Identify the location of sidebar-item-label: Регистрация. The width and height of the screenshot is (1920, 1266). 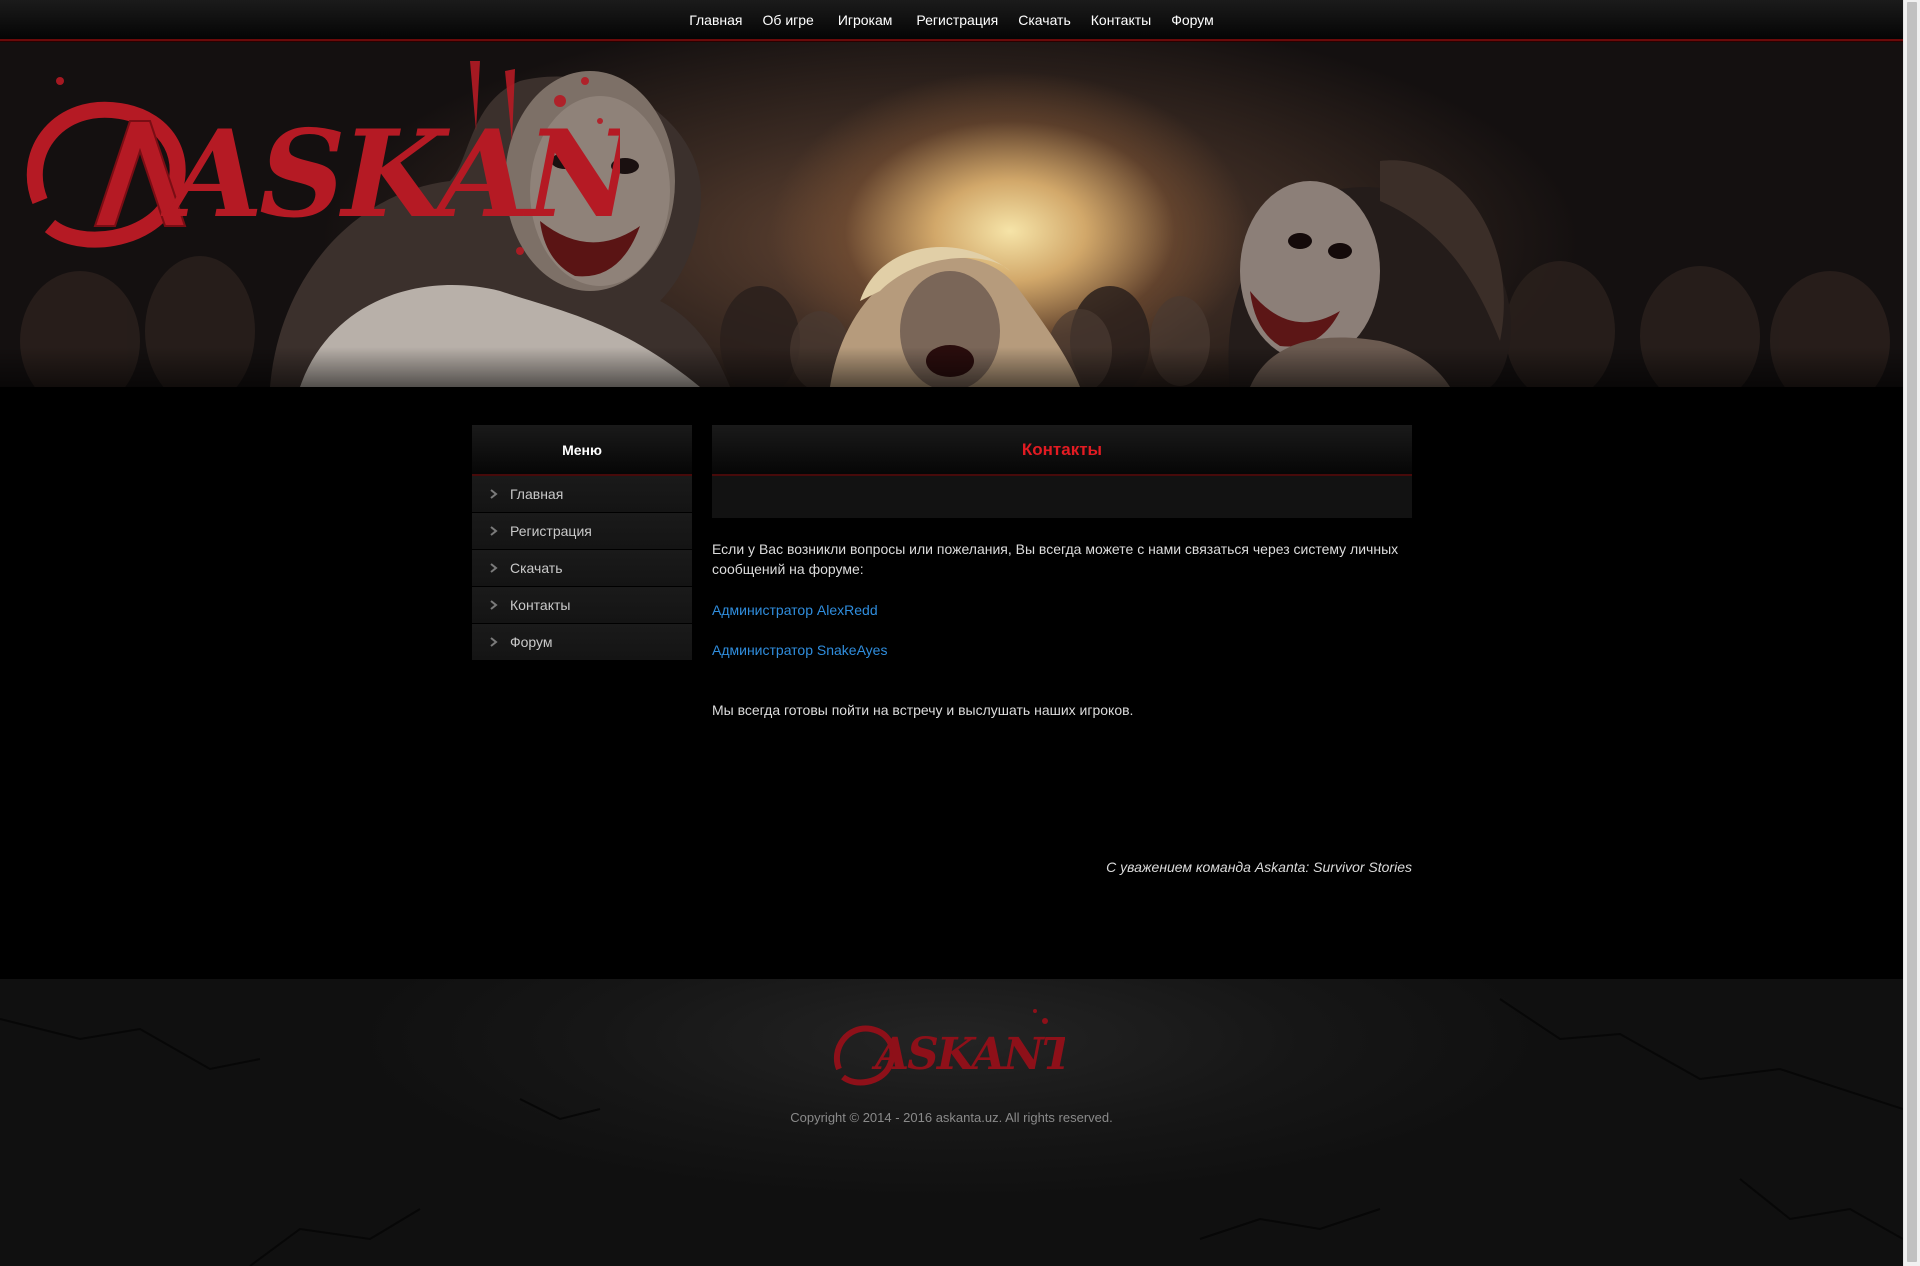
(551, 531).